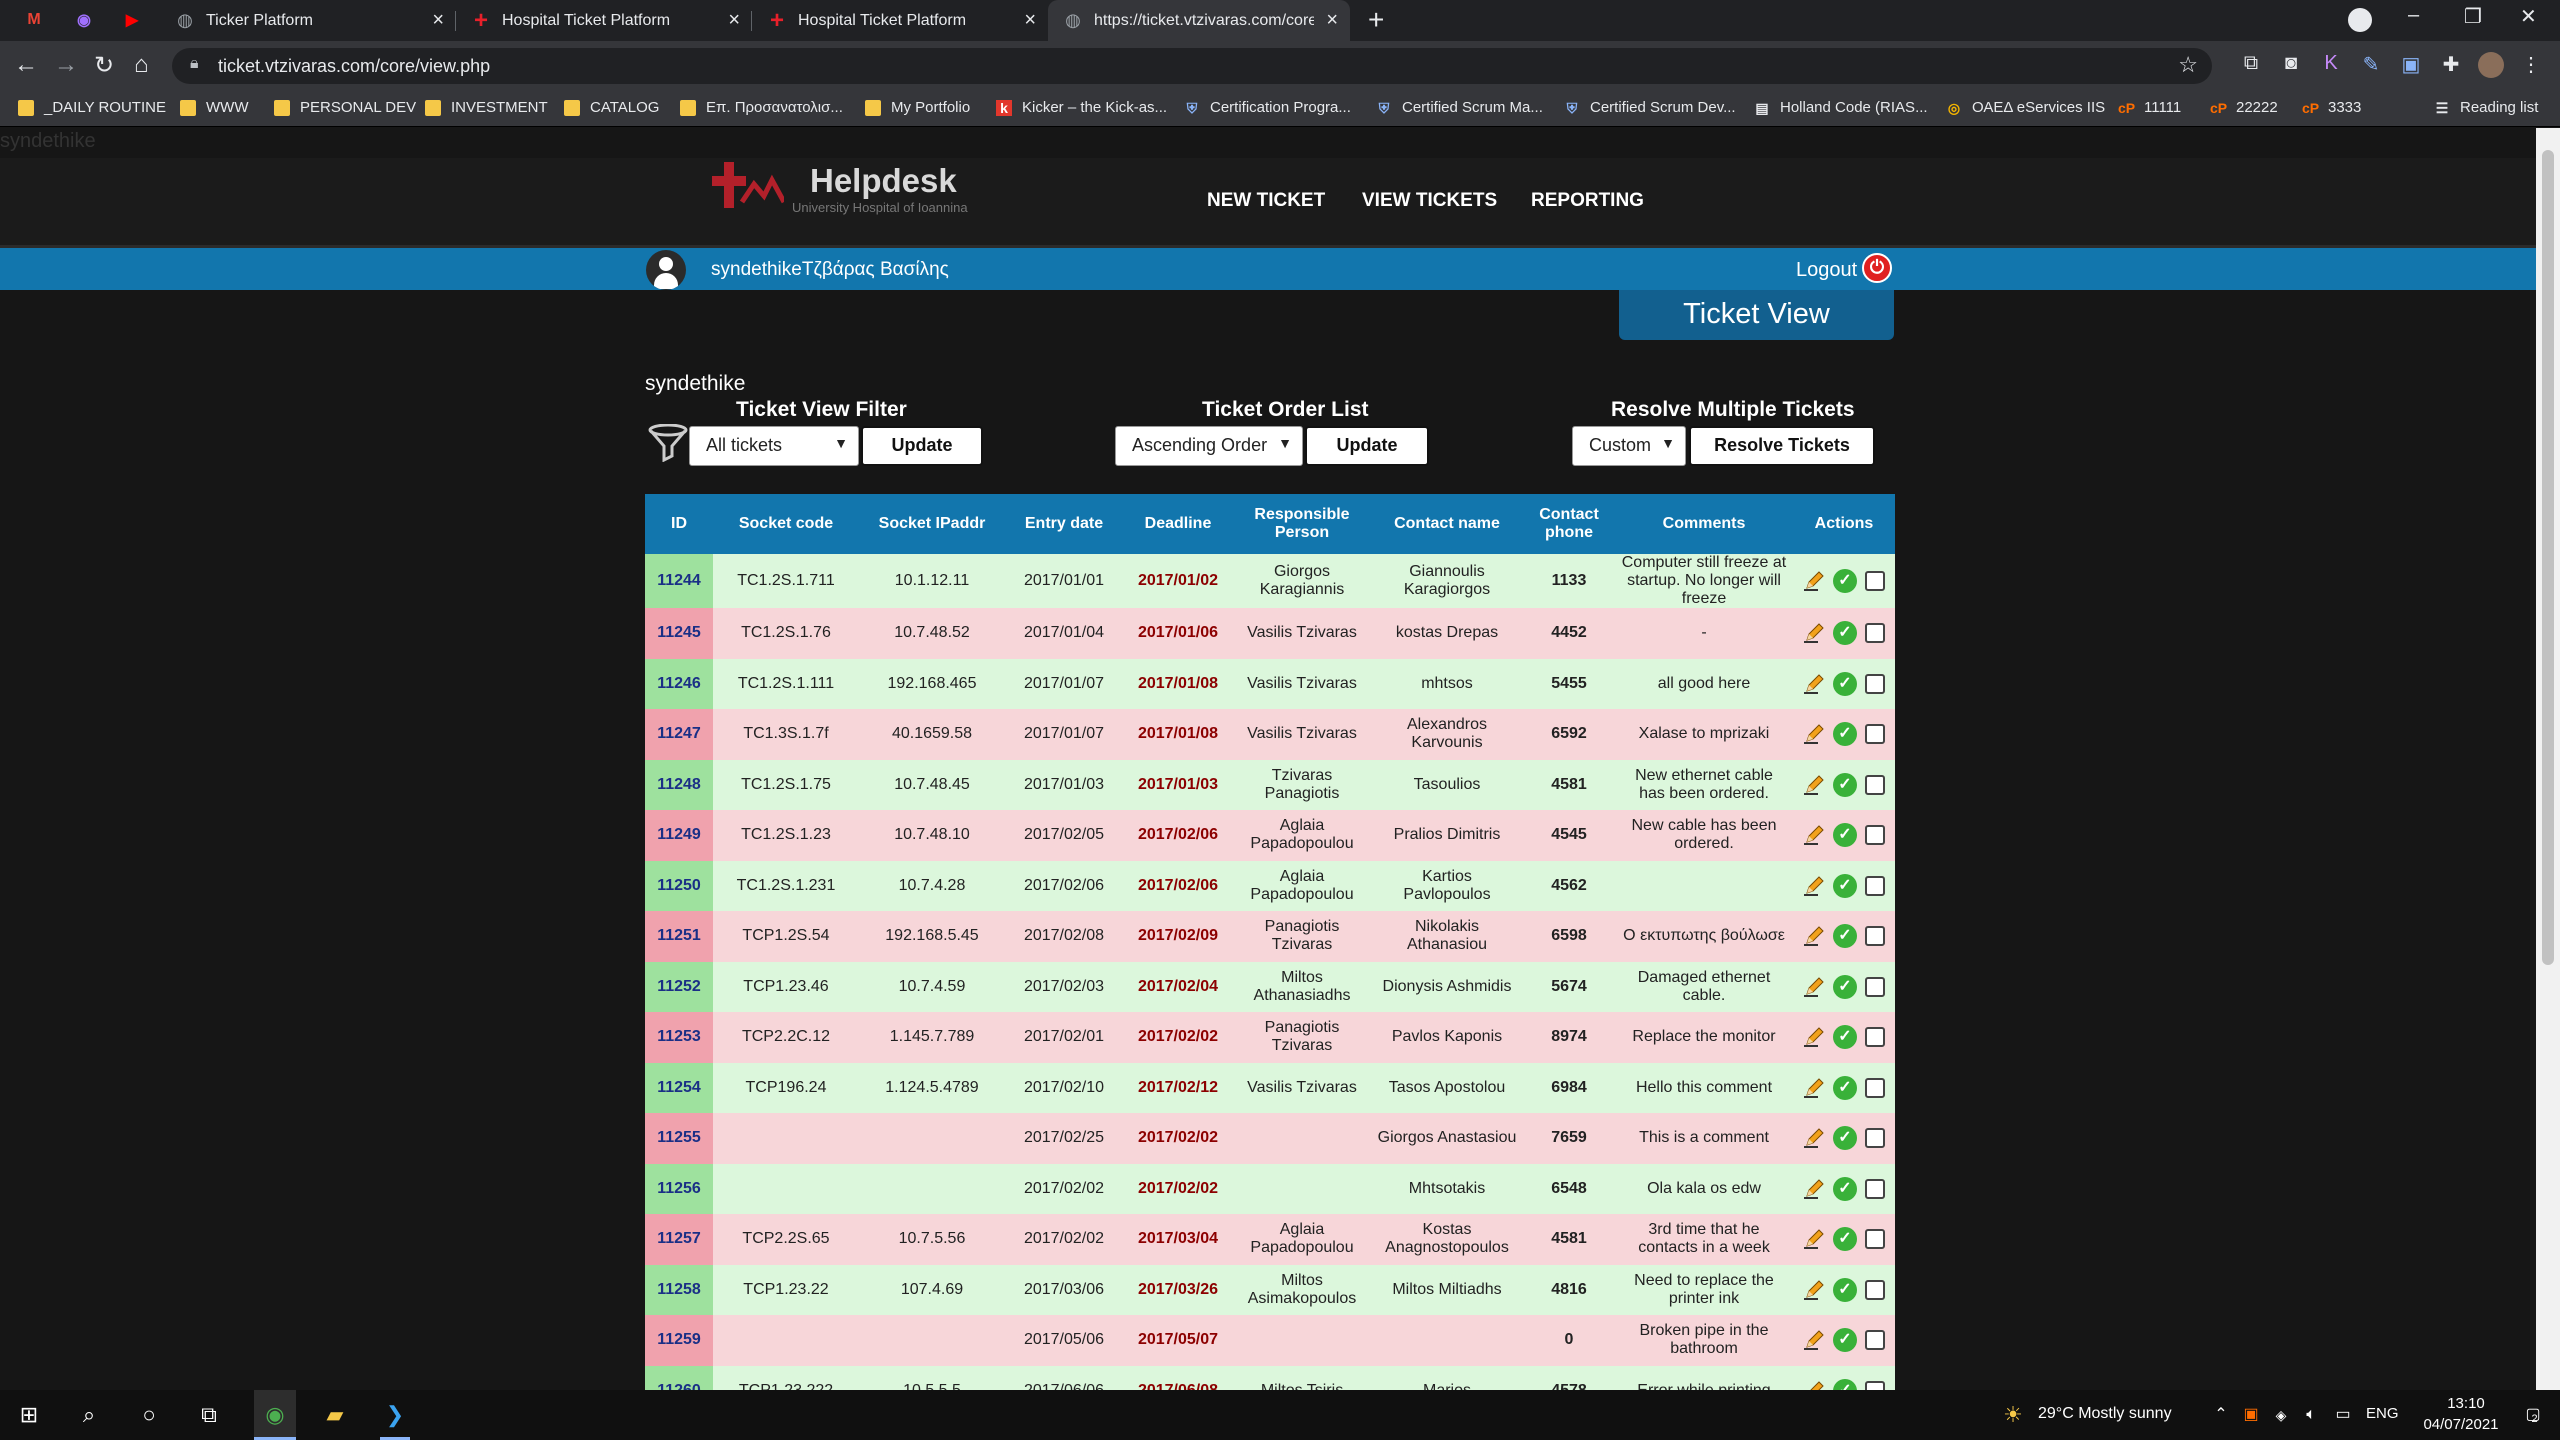 The width and height of the screenshot is (2560, 1440). What do you see at coordinates (679, 1037) in the screenshot?
I see `ticket-id-cell: 11253` at bounding box center [679, 1037].